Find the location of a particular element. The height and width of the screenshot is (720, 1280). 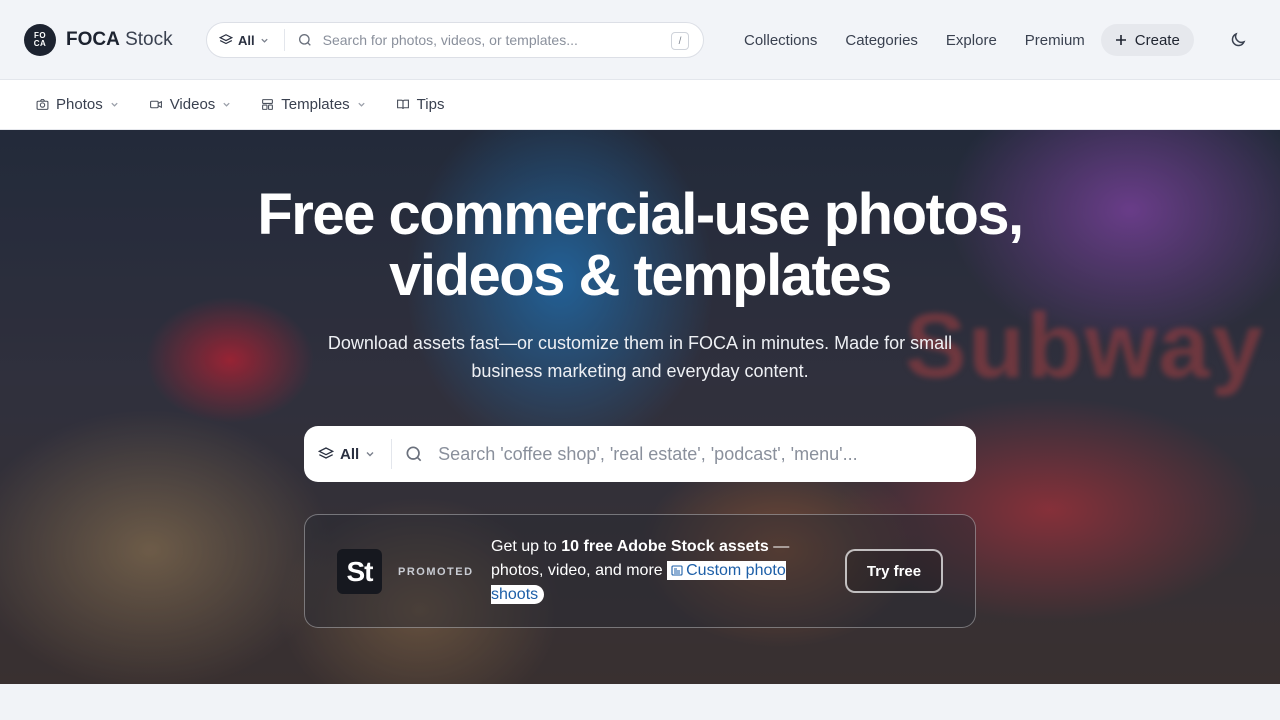

subnav-tips: Tips is located at coordinates (420, 104).